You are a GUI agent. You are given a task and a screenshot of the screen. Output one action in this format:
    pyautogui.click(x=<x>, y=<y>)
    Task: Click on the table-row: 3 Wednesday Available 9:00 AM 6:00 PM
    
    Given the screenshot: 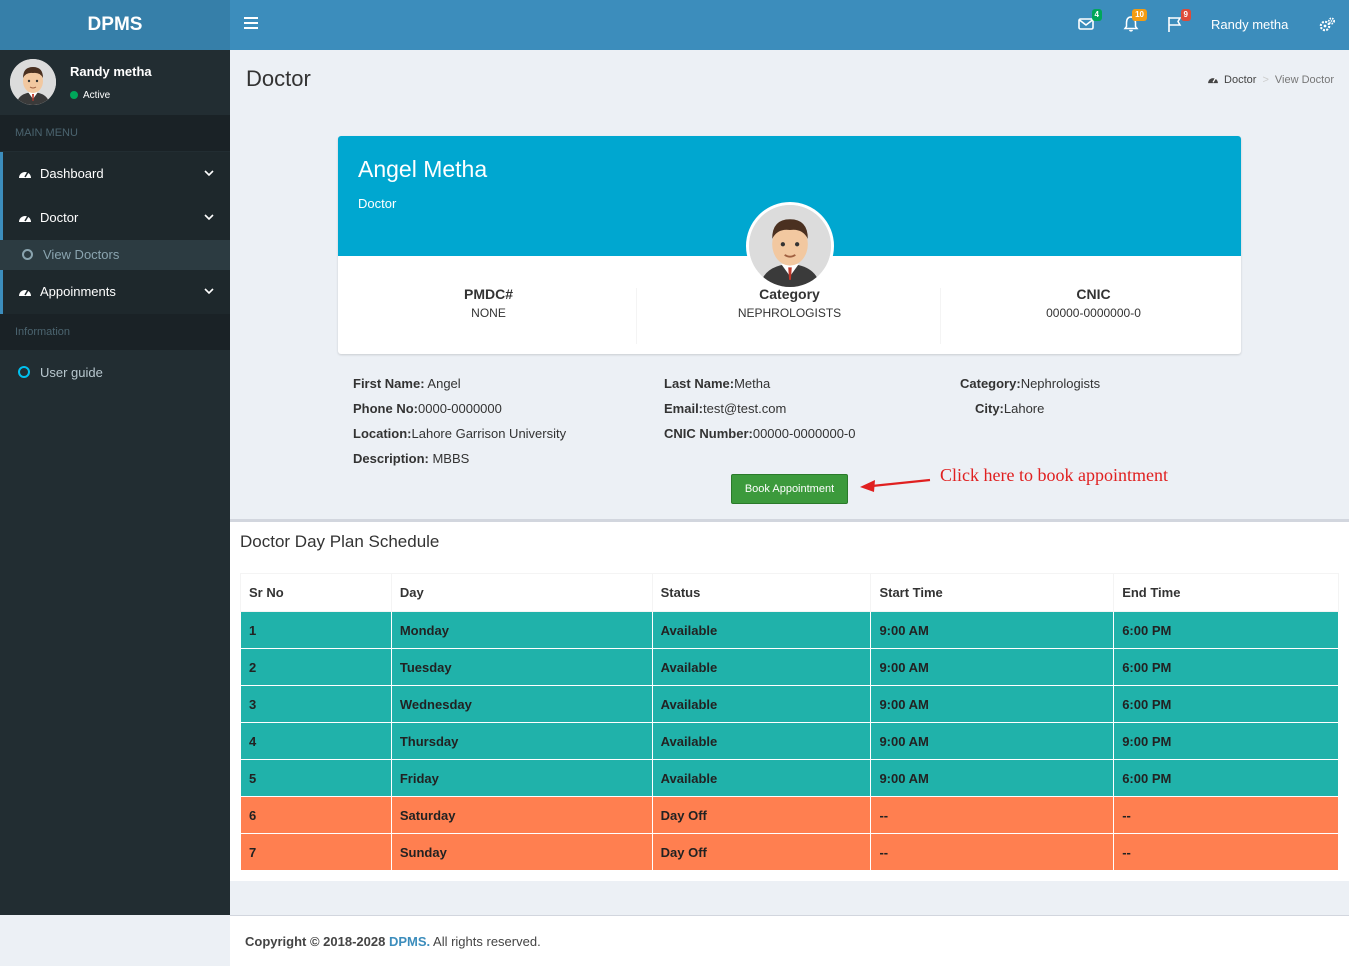 What is the action you would take?
    pyautogui.click(x=789, y=704)
    